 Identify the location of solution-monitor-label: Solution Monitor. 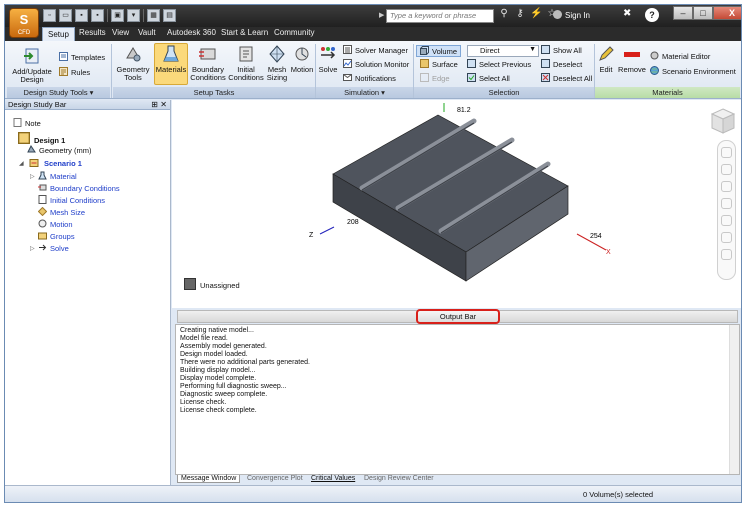
(382, 64).